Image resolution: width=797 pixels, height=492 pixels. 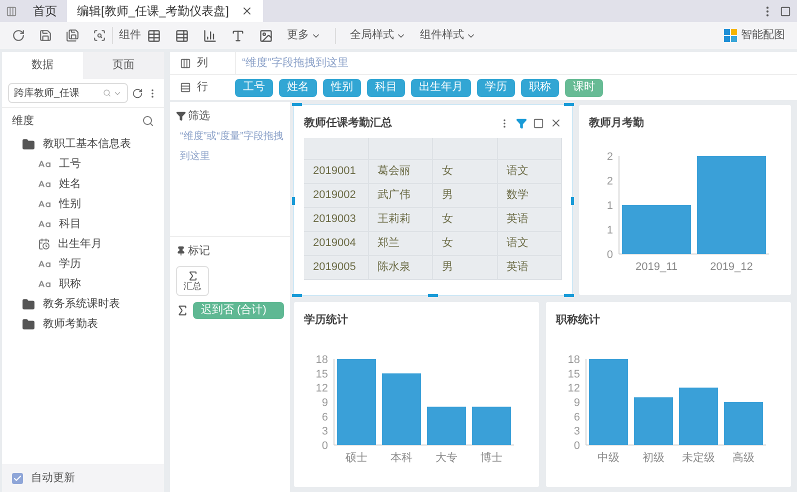 I want to click on tree-item: 学历, so click(x=83, y=264).